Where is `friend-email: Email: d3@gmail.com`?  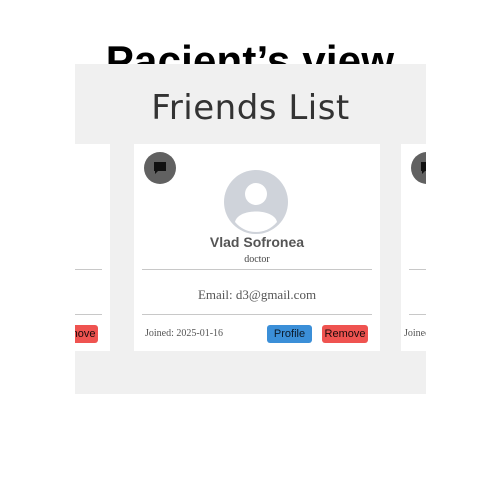 friend-email: Email: d3@gmail.com is located at coordinates (257, 294).